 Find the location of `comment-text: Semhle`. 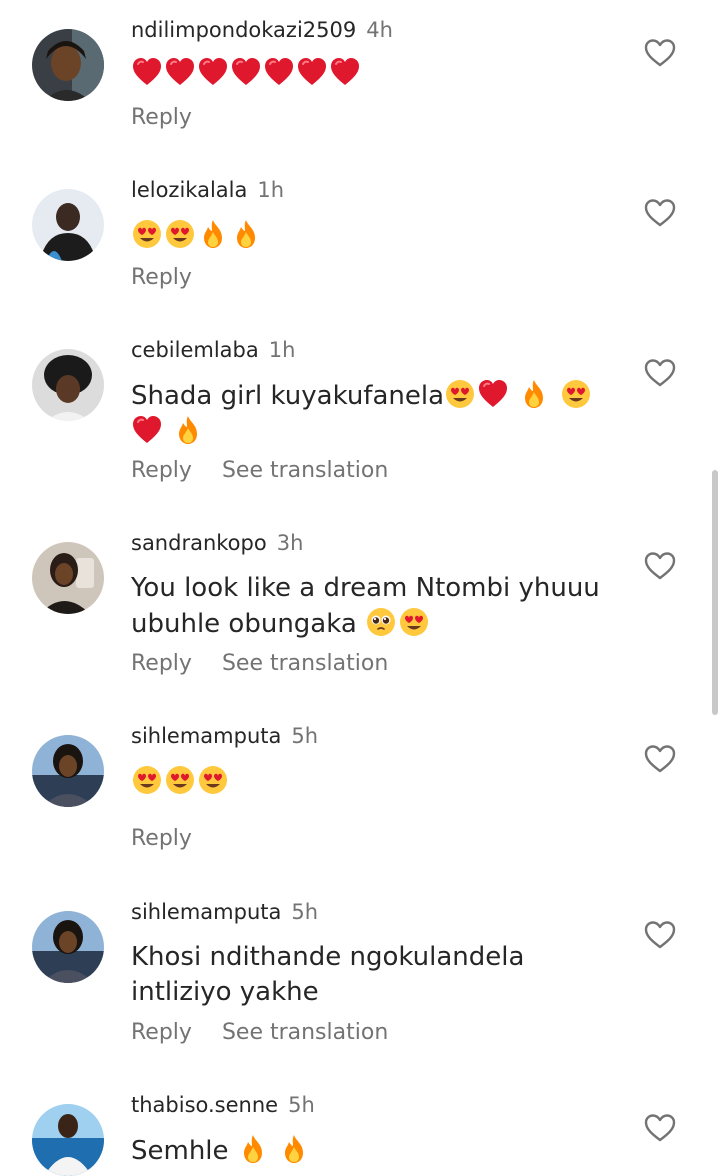

comment-text: Semhle is located at coordinates (376, 1151).